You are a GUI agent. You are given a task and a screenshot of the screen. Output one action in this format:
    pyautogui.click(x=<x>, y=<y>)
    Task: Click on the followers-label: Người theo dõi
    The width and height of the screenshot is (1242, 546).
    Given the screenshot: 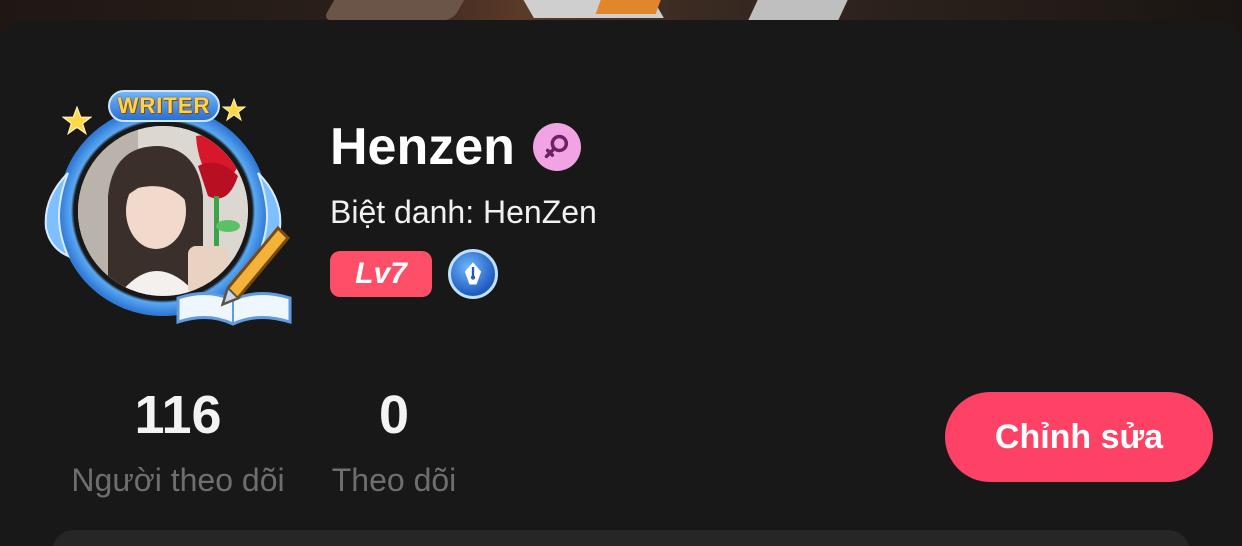 What is the action you would take?
    pyautogui.click(x=178, y=480)
    